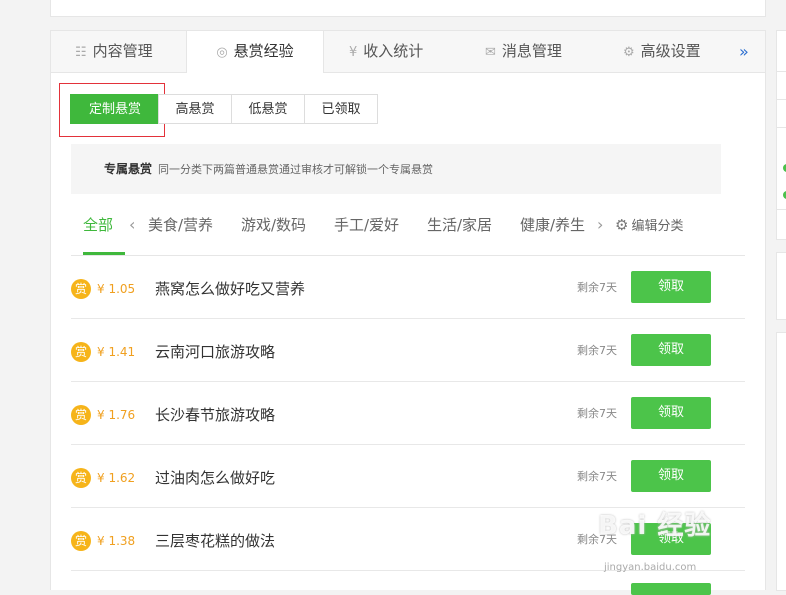 This screenshot has height=595, width=786. What do you see at coordinates (781, 135) in the screenshot?
I see `right-panel-top` at bounding box center [781, 135].